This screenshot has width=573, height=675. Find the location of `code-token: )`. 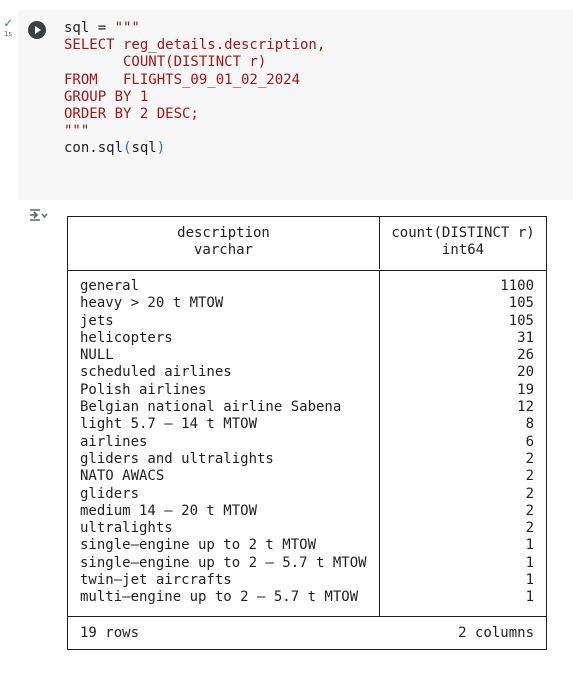

code-token: ) is located at coordinates (161, 148).